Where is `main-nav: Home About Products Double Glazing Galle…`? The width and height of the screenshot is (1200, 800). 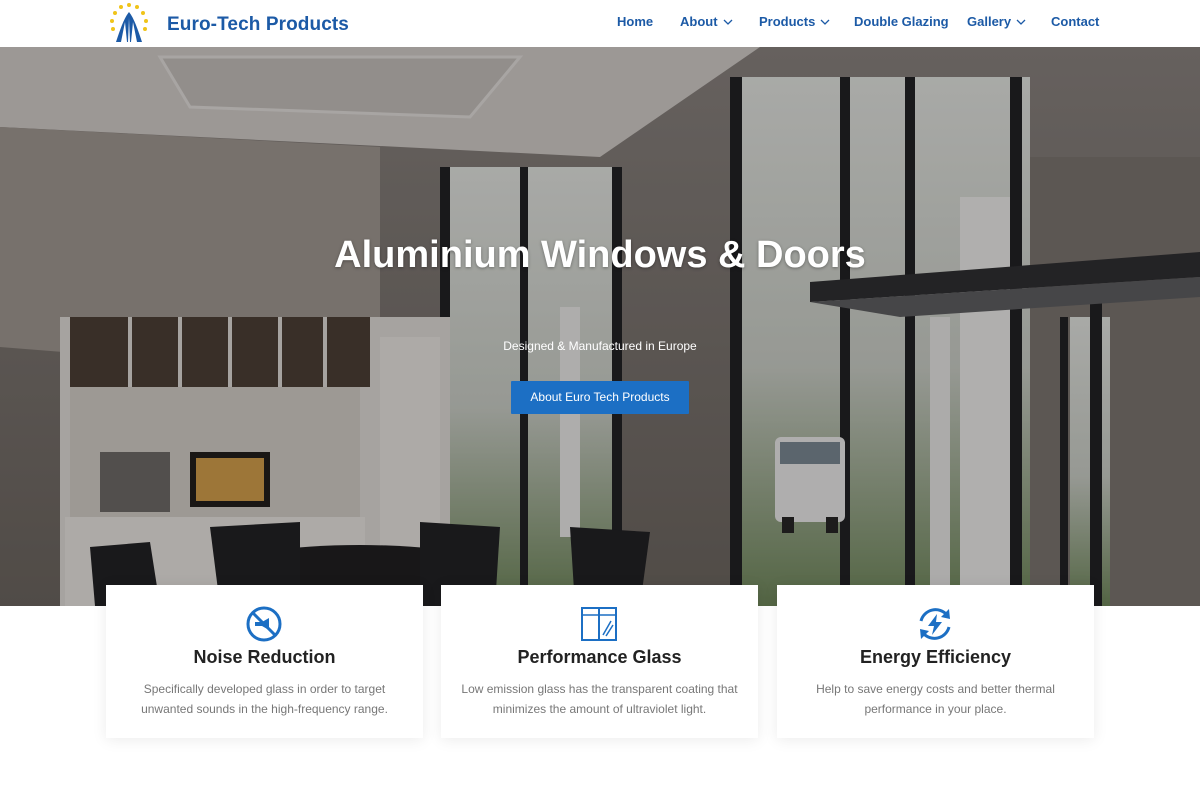
main-nav: Home About Products Double Glazing Galle… is located at coordinates (600, 24).